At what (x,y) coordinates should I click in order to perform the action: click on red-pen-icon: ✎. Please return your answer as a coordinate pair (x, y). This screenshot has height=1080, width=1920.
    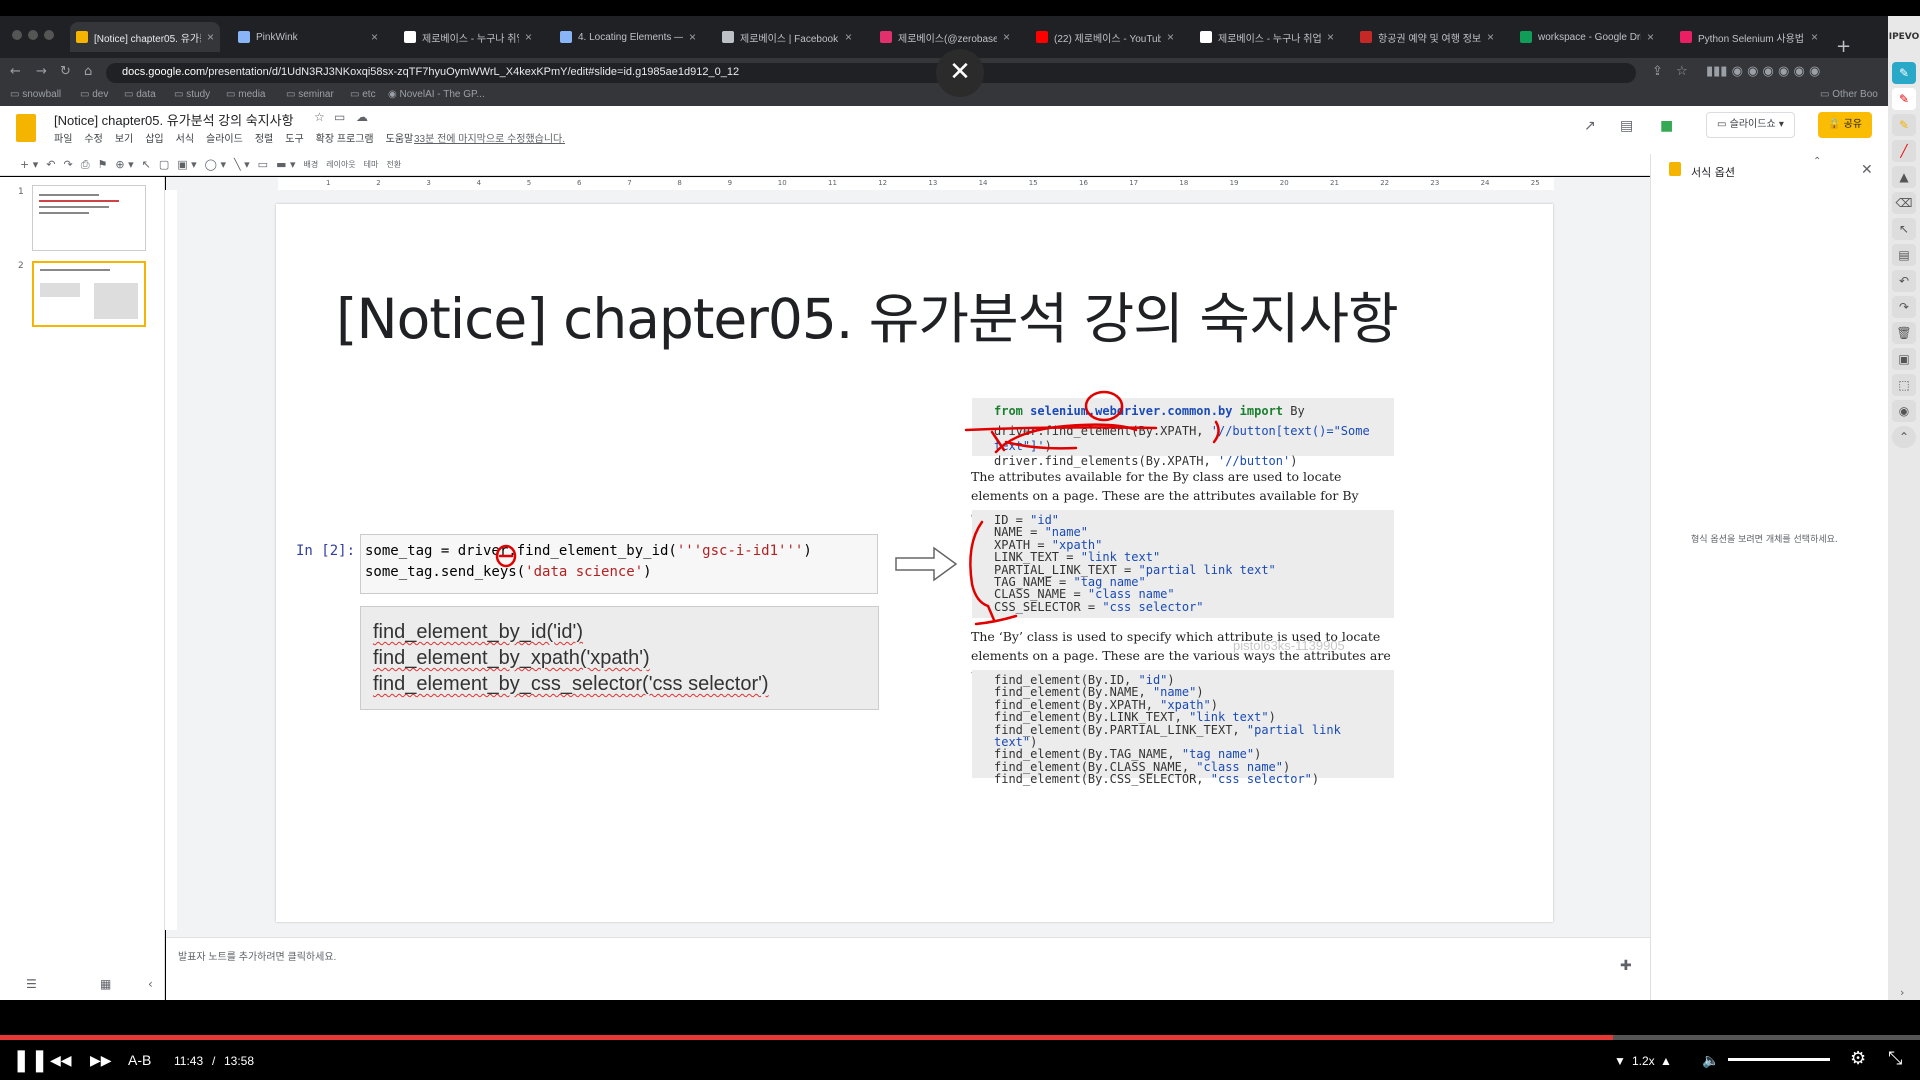
    Looking at the image, I should click on (1904, 99).